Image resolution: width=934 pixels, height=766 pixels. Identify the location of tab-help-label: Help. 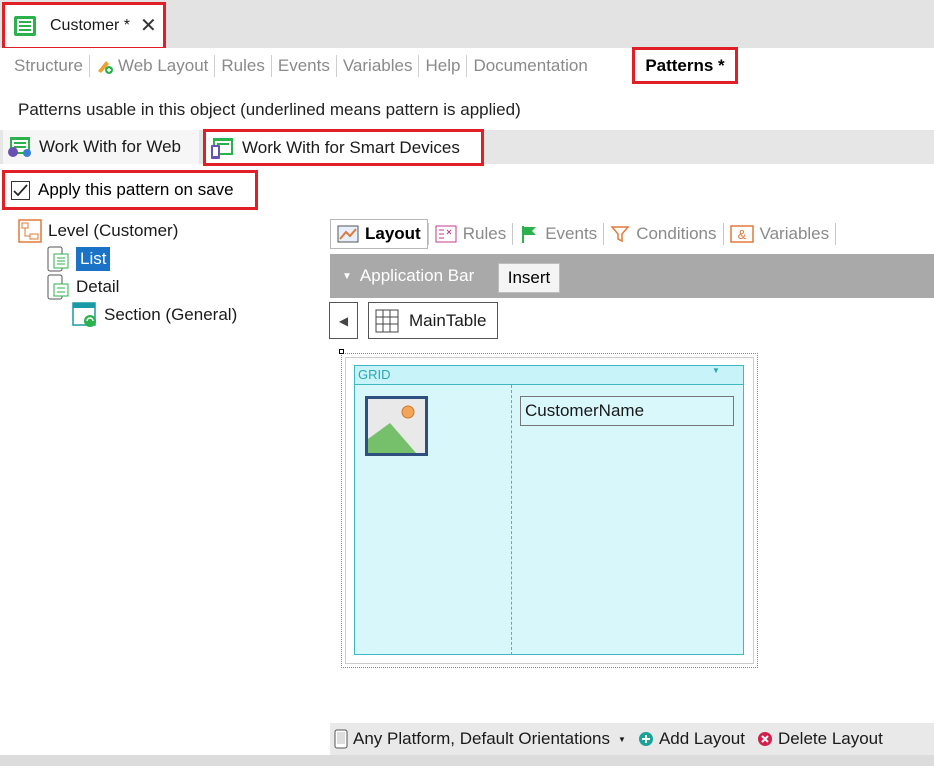
(443, 65).